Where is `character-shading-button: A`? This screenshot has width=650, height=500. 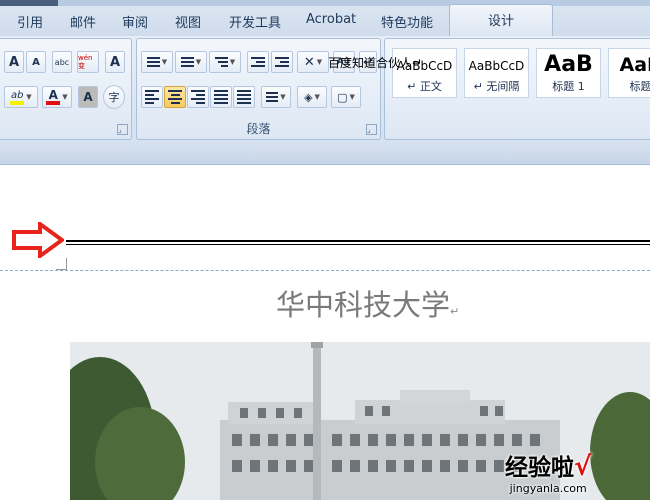
character-shading-button: A is located at coordinates (88, 97).